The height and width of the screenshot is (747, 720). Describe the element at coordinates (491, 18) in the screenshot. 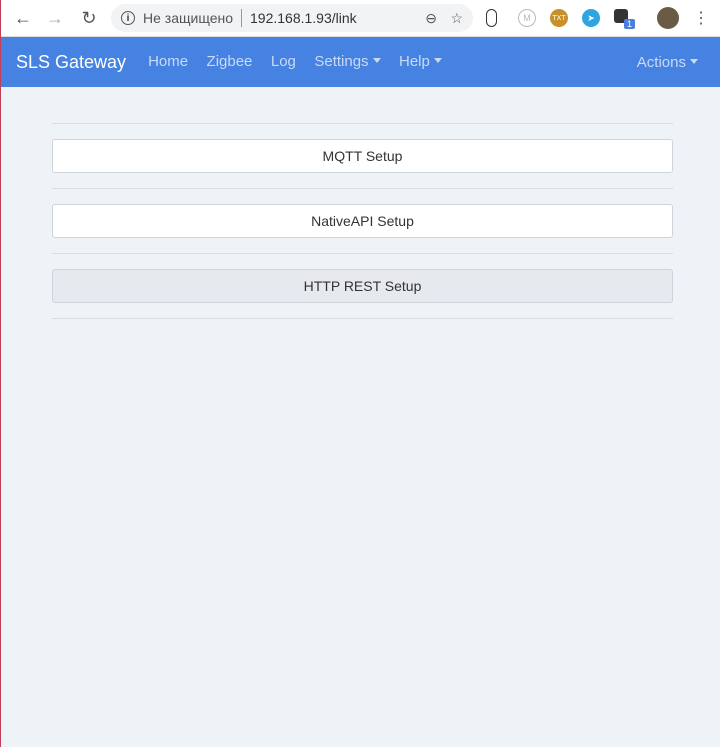

I see `mouse-extension-icon` at that location.